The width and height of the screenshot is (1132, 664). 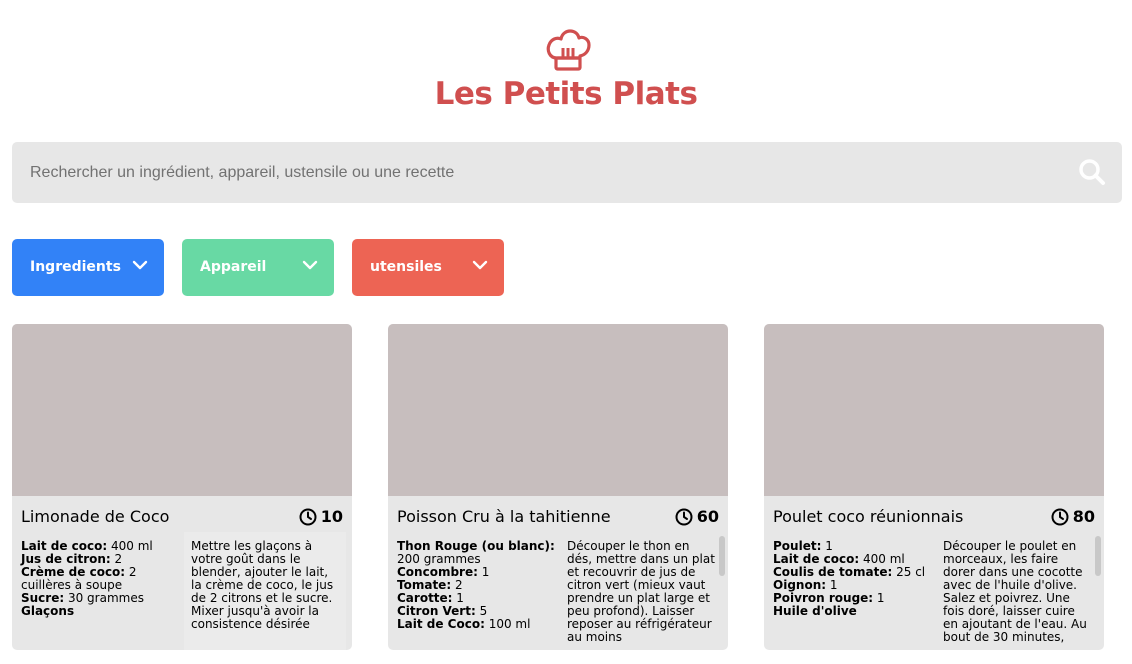 I want to click on recipe-title: Poulet coco réunionnais, so click(x=868, y=516).